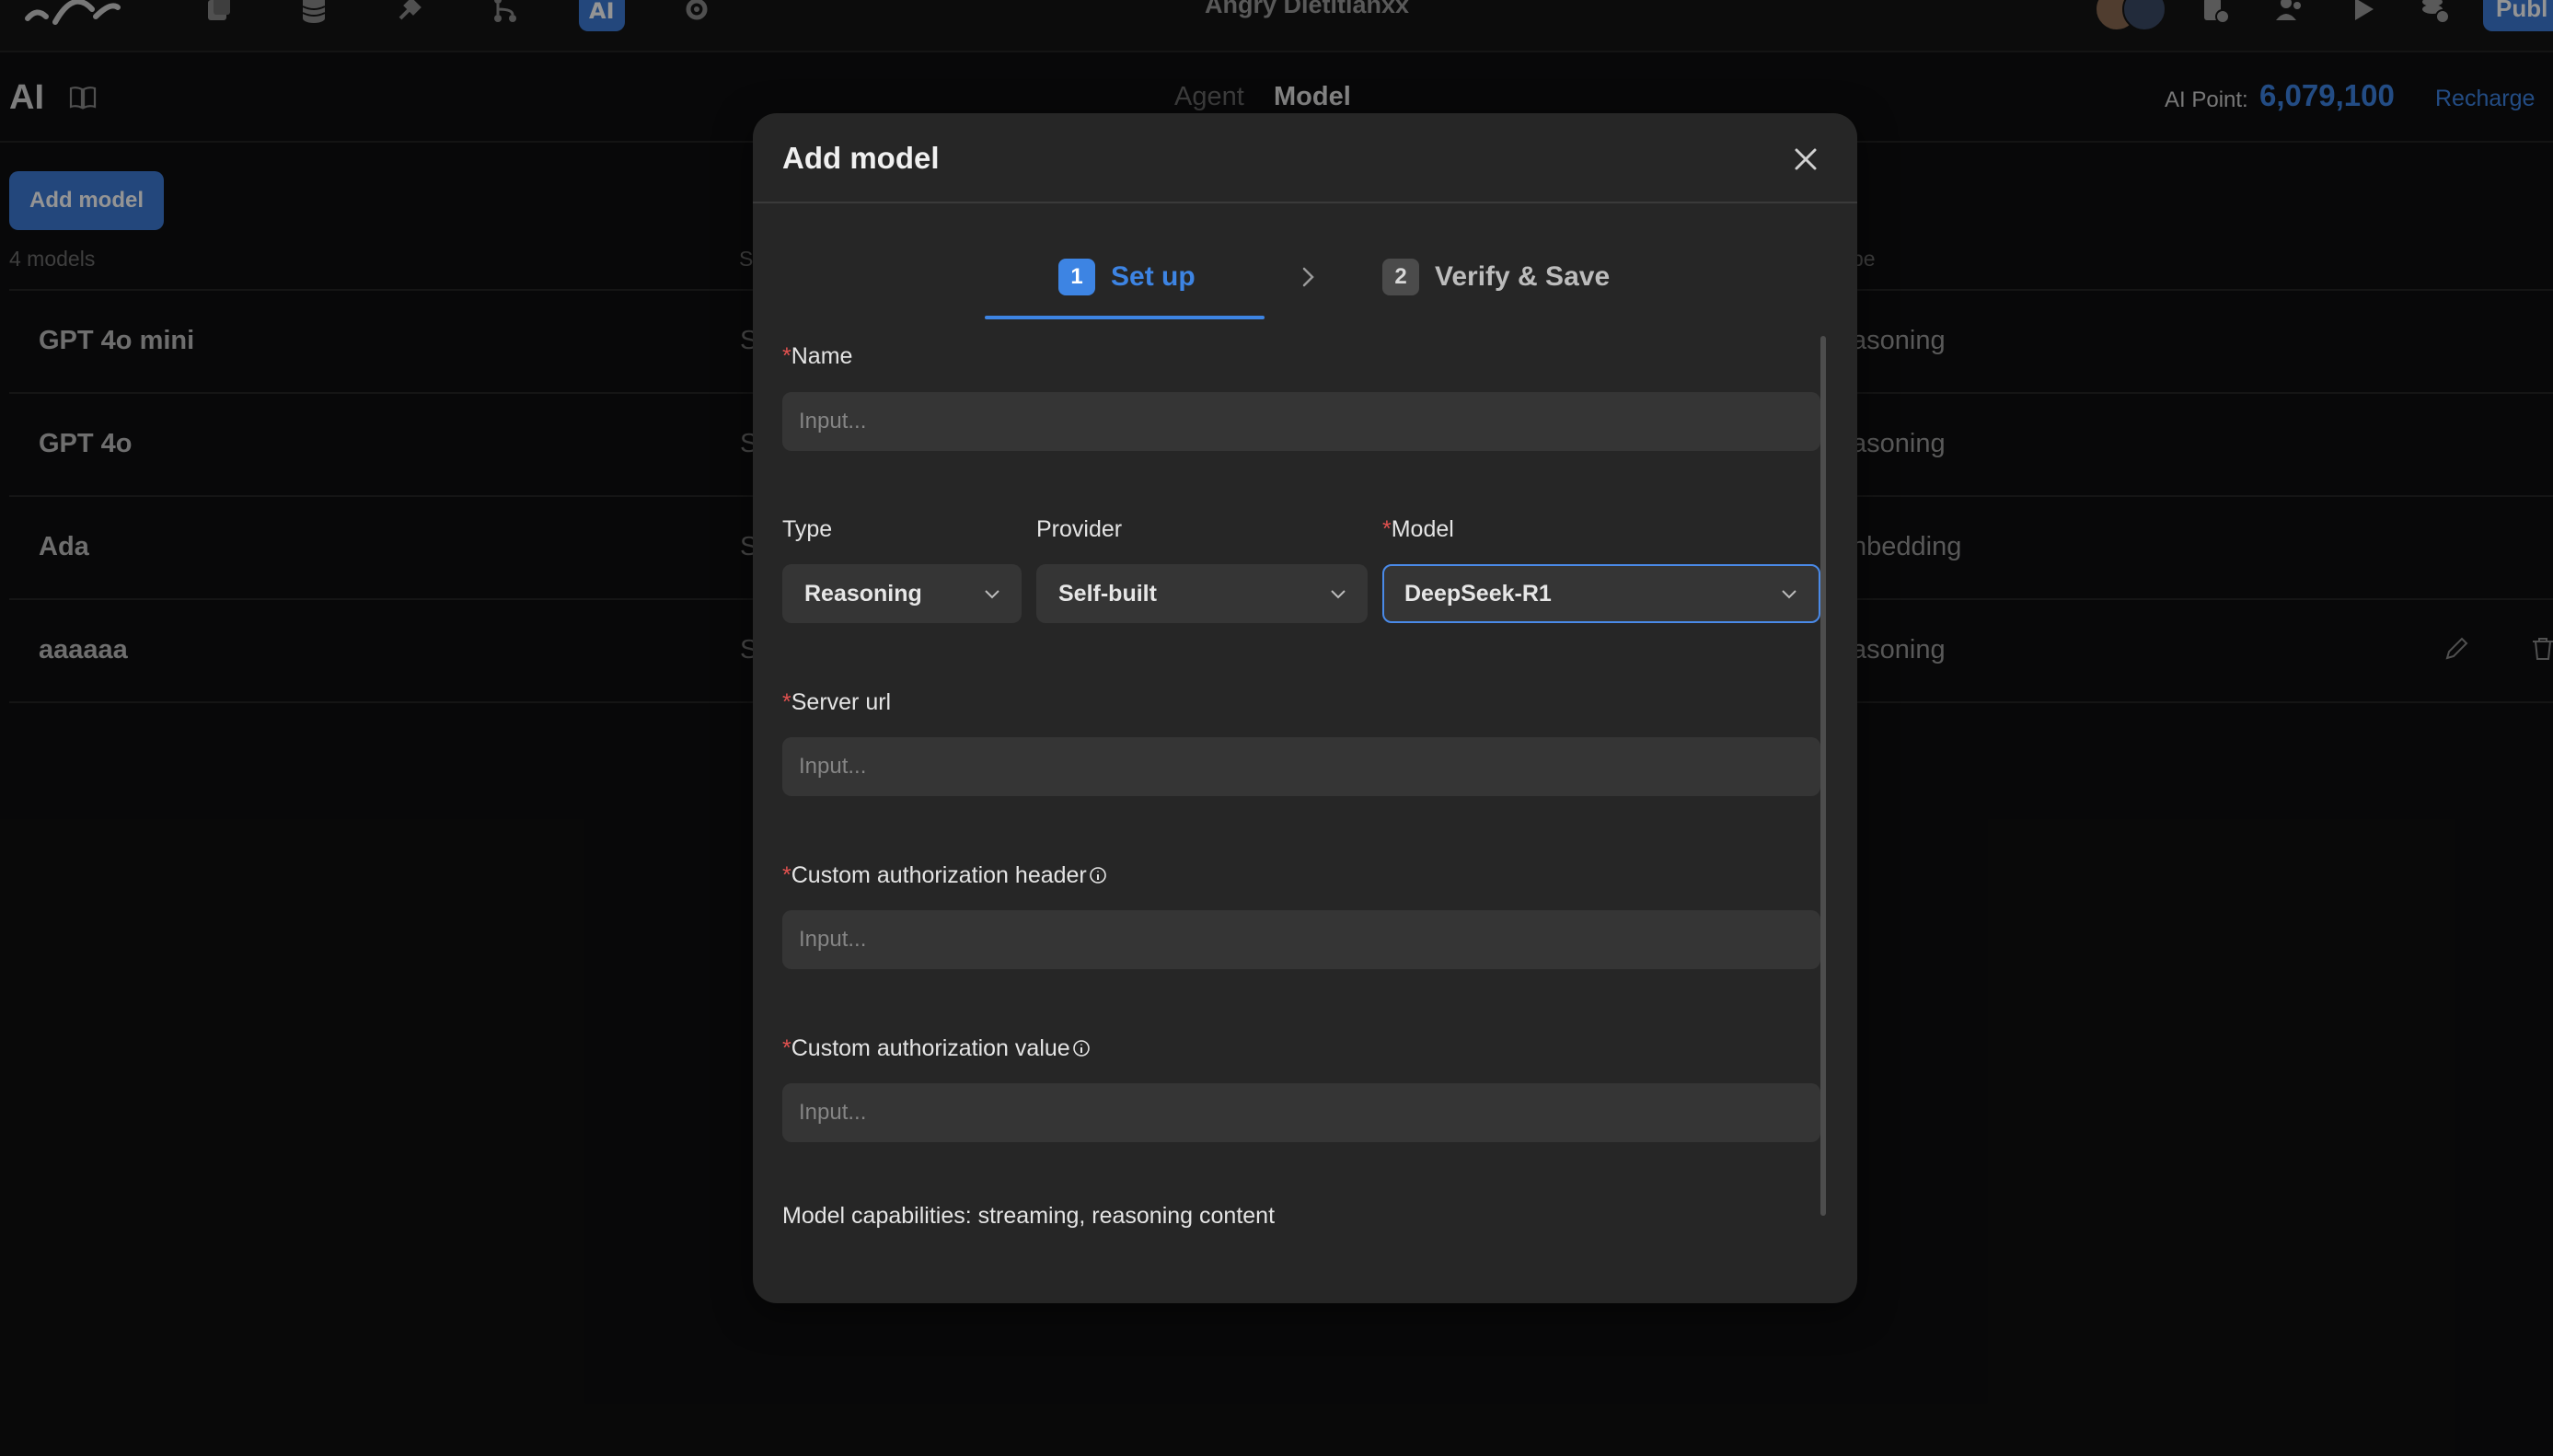 This screenshot has height=1456, width=2553. I want to click on step-label: Verify & Save, so click(1523, 276).